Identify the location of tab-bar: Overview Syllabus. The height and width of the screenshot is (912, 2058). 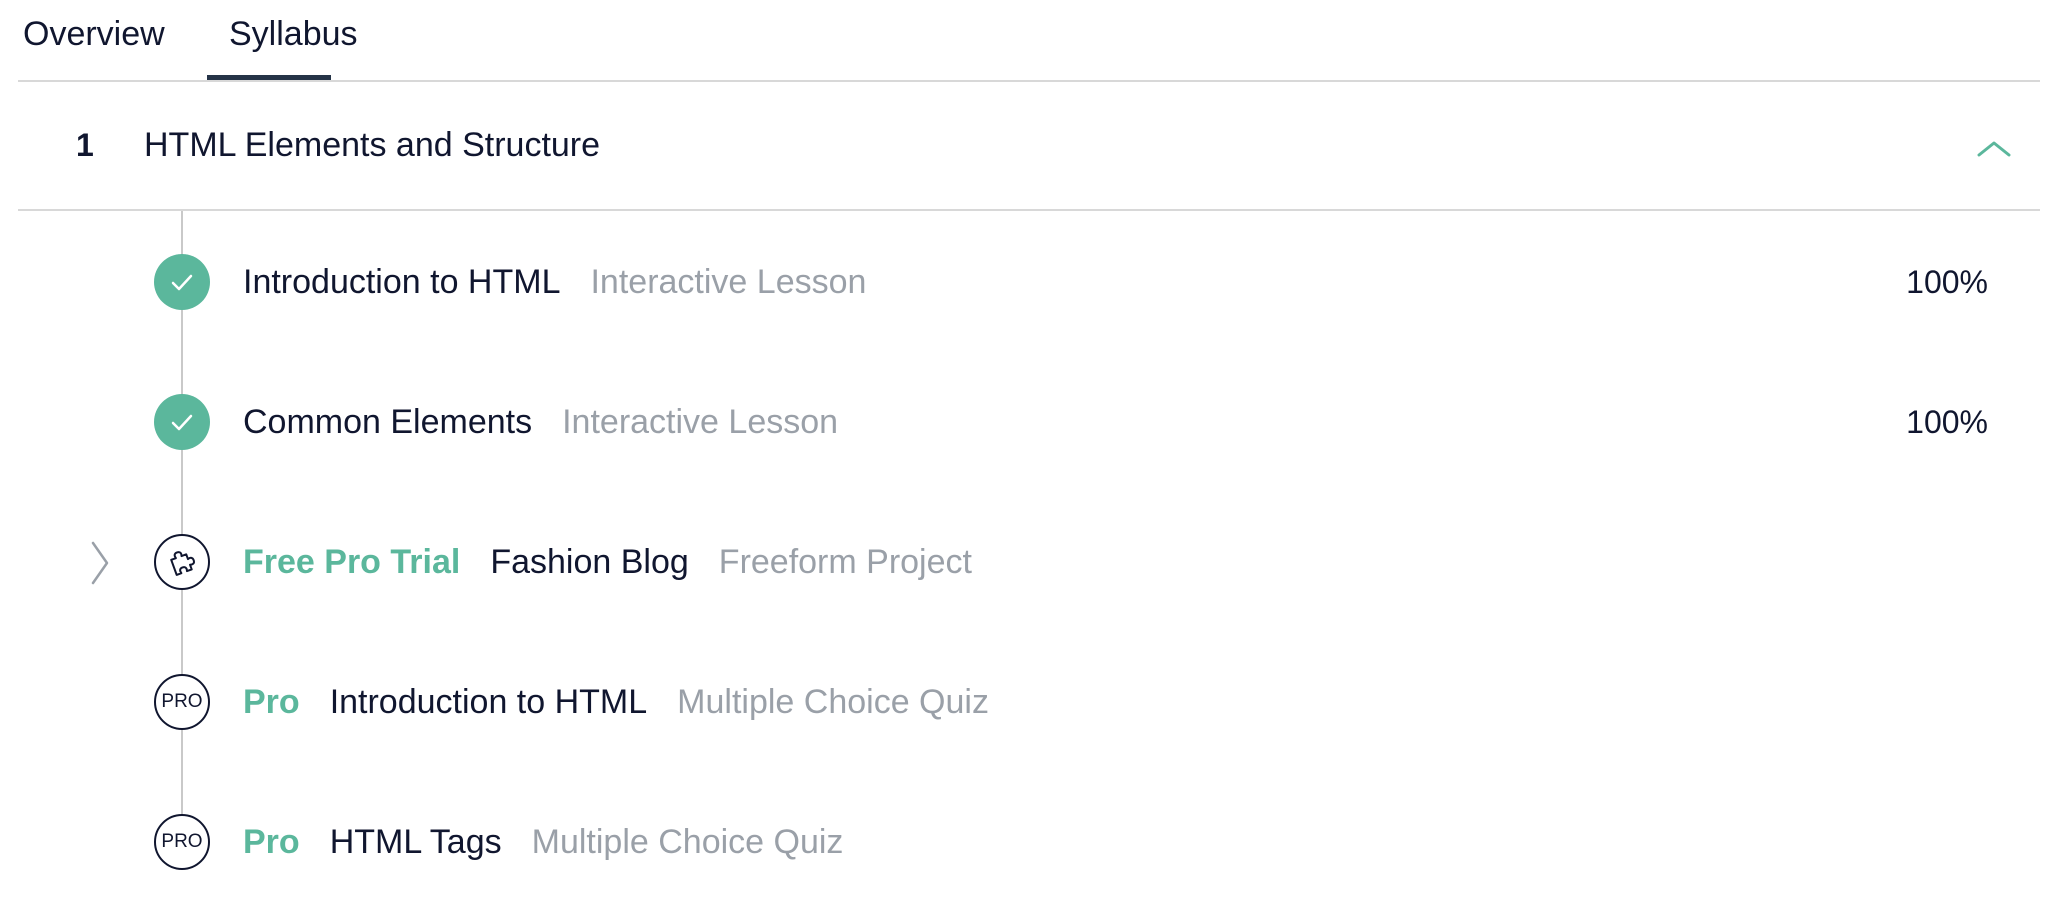
(1029, 41).